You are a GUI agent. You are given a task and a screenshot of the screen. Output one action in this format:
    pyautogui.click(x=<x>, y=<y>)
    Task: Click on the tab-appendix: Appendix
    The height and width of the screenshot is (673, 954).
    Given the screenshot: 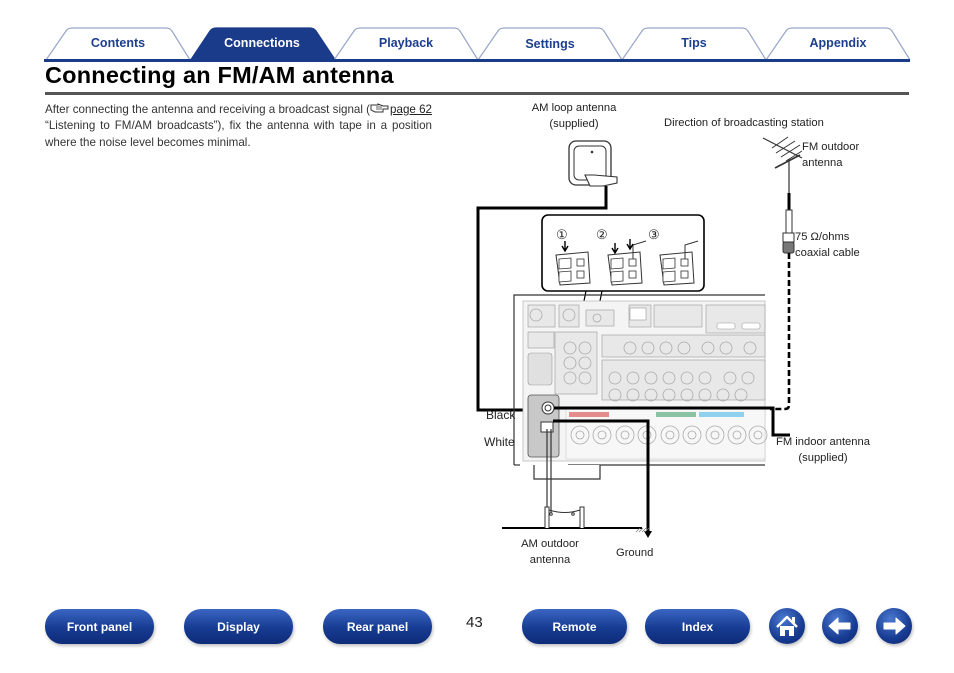 What is the action you would take?
    pyautogui.click(x=838, y=44)
    